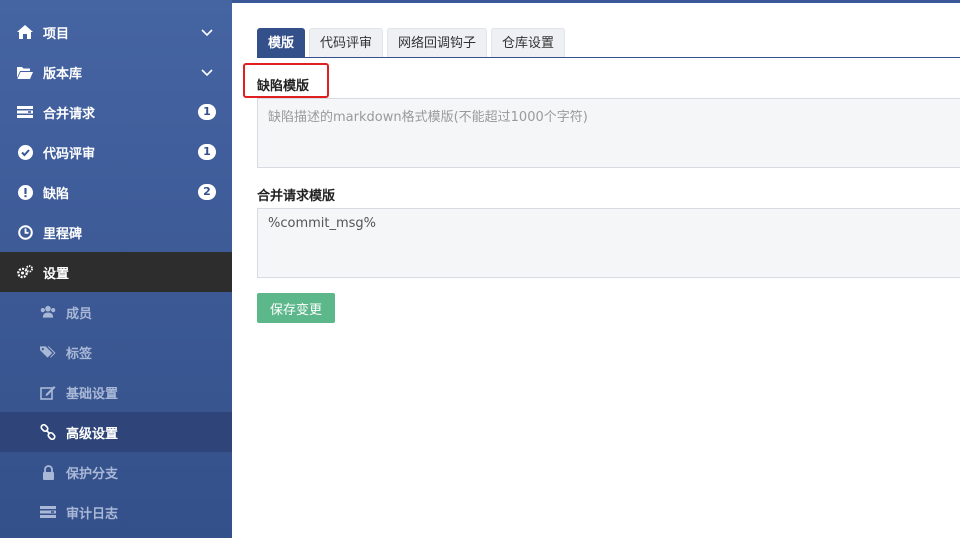  Describe the element at coordinates (25, 192) in the screenshot. I see `exclamation-circle-icon` at that location.